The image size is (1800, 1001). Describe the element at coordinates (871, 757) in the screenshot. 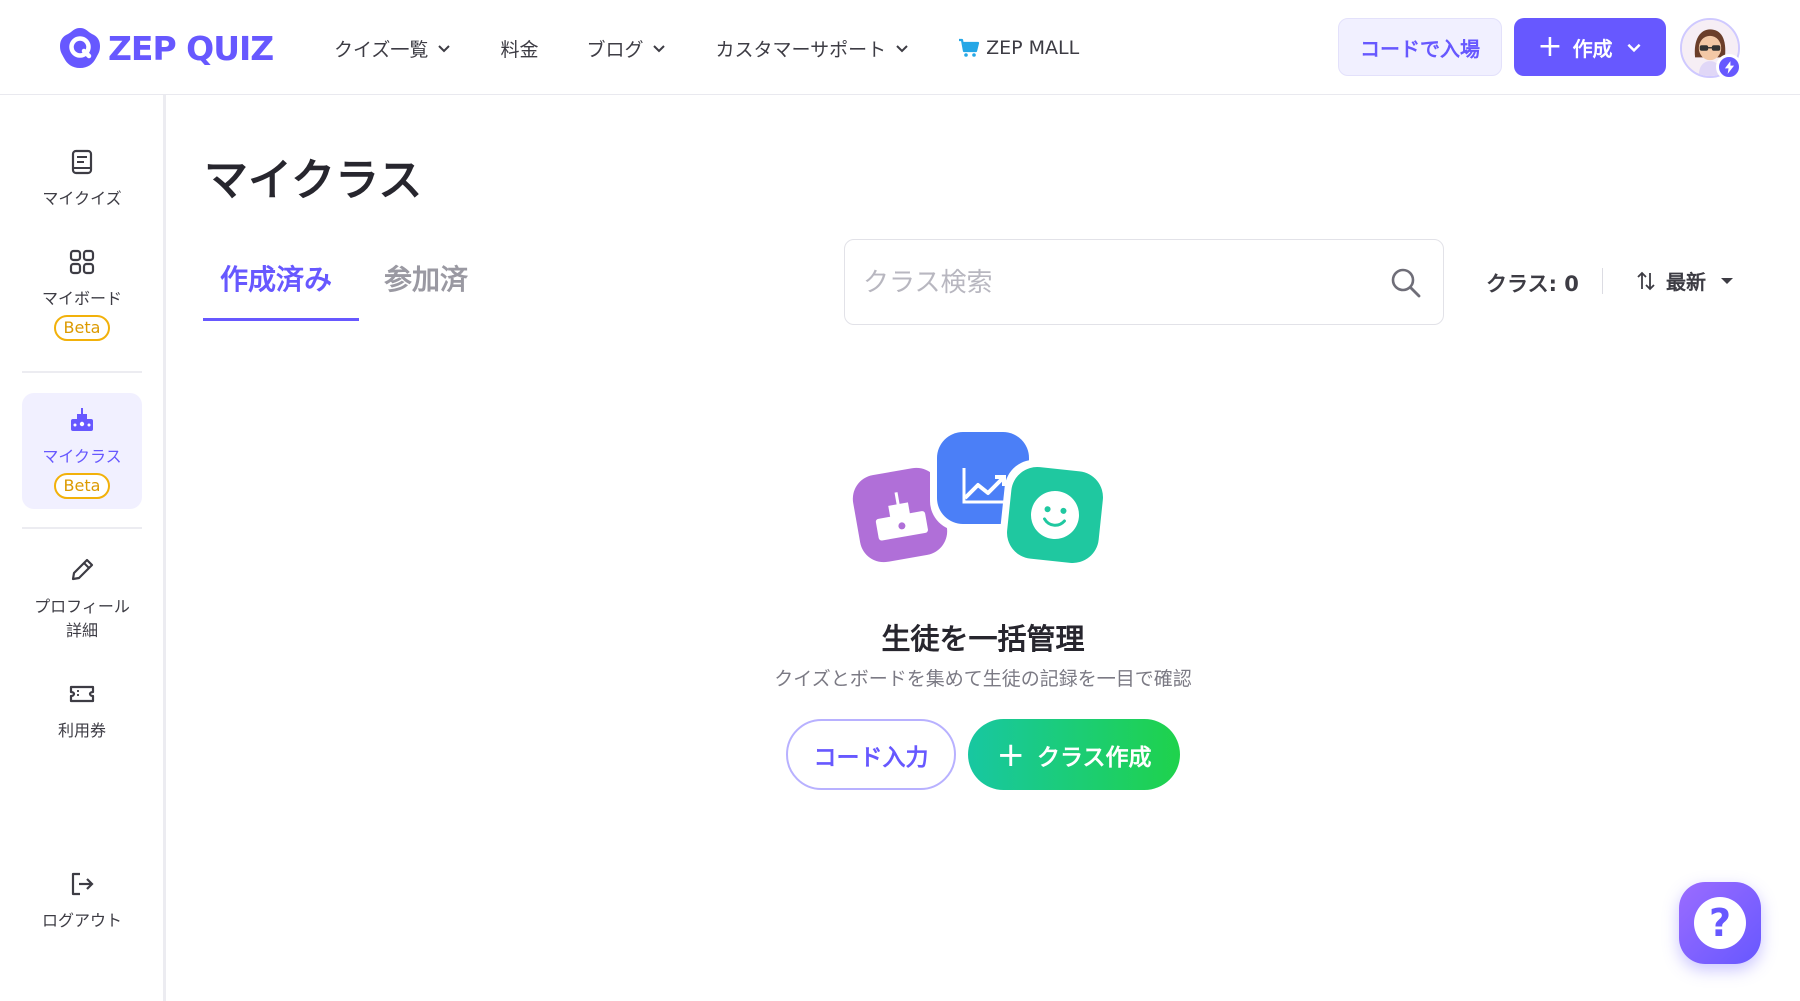

I see `enter-code-label: コード入力` at that location.